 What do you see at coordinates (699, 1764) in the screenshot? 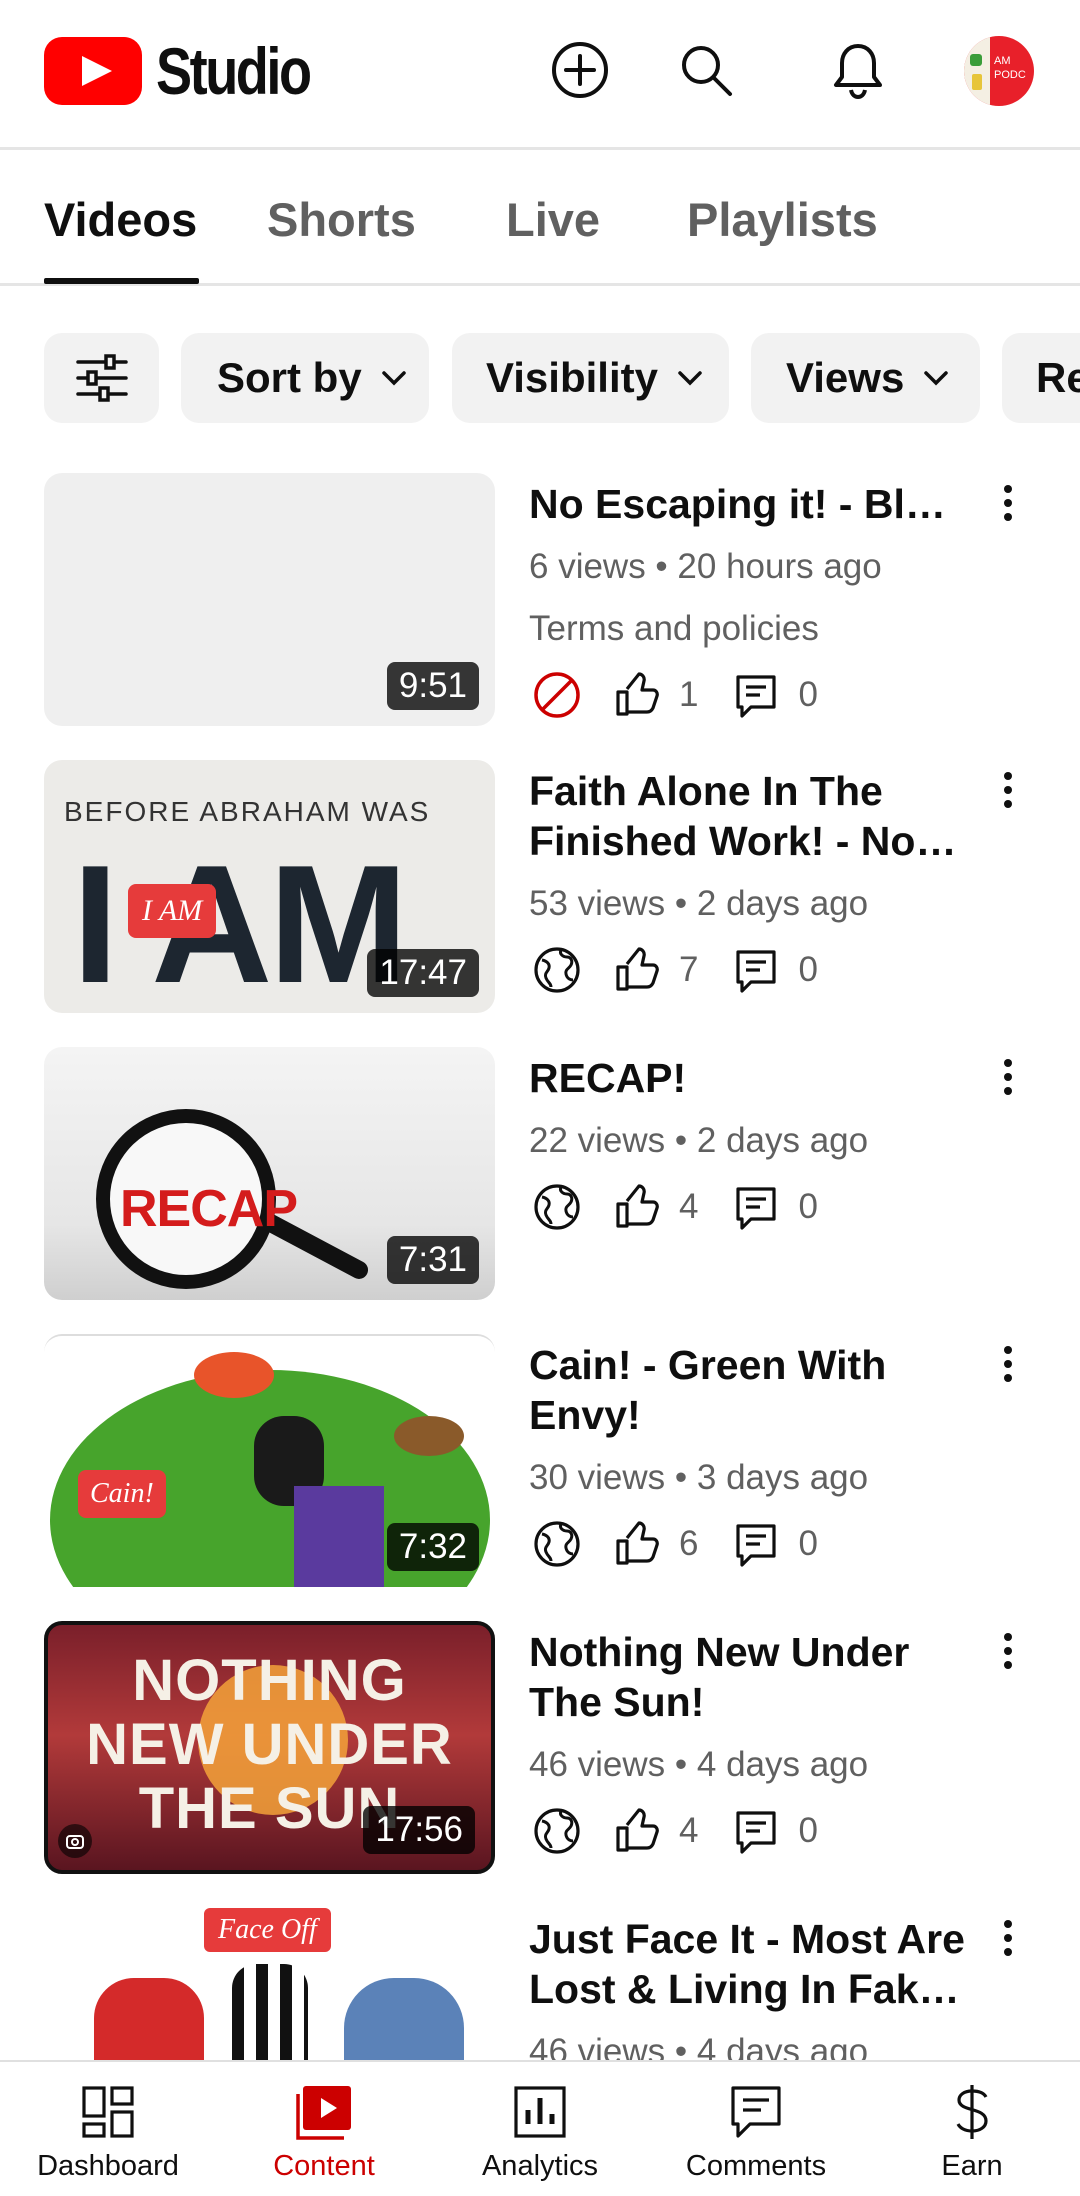
I see `video-meta: 46 views • 4 days ago` at bounding box center [699, 1764].